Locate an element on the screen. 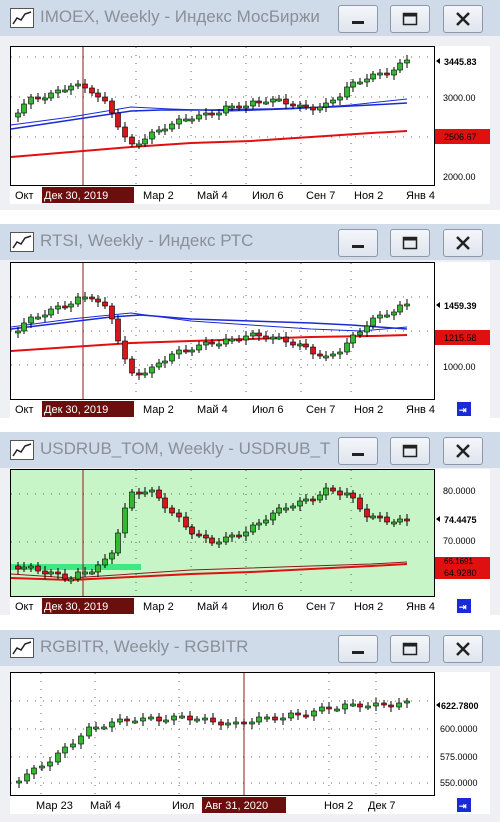 The height and width of the screenshot is (822, 500). maximize-icon is located at coordinates (410, 19).